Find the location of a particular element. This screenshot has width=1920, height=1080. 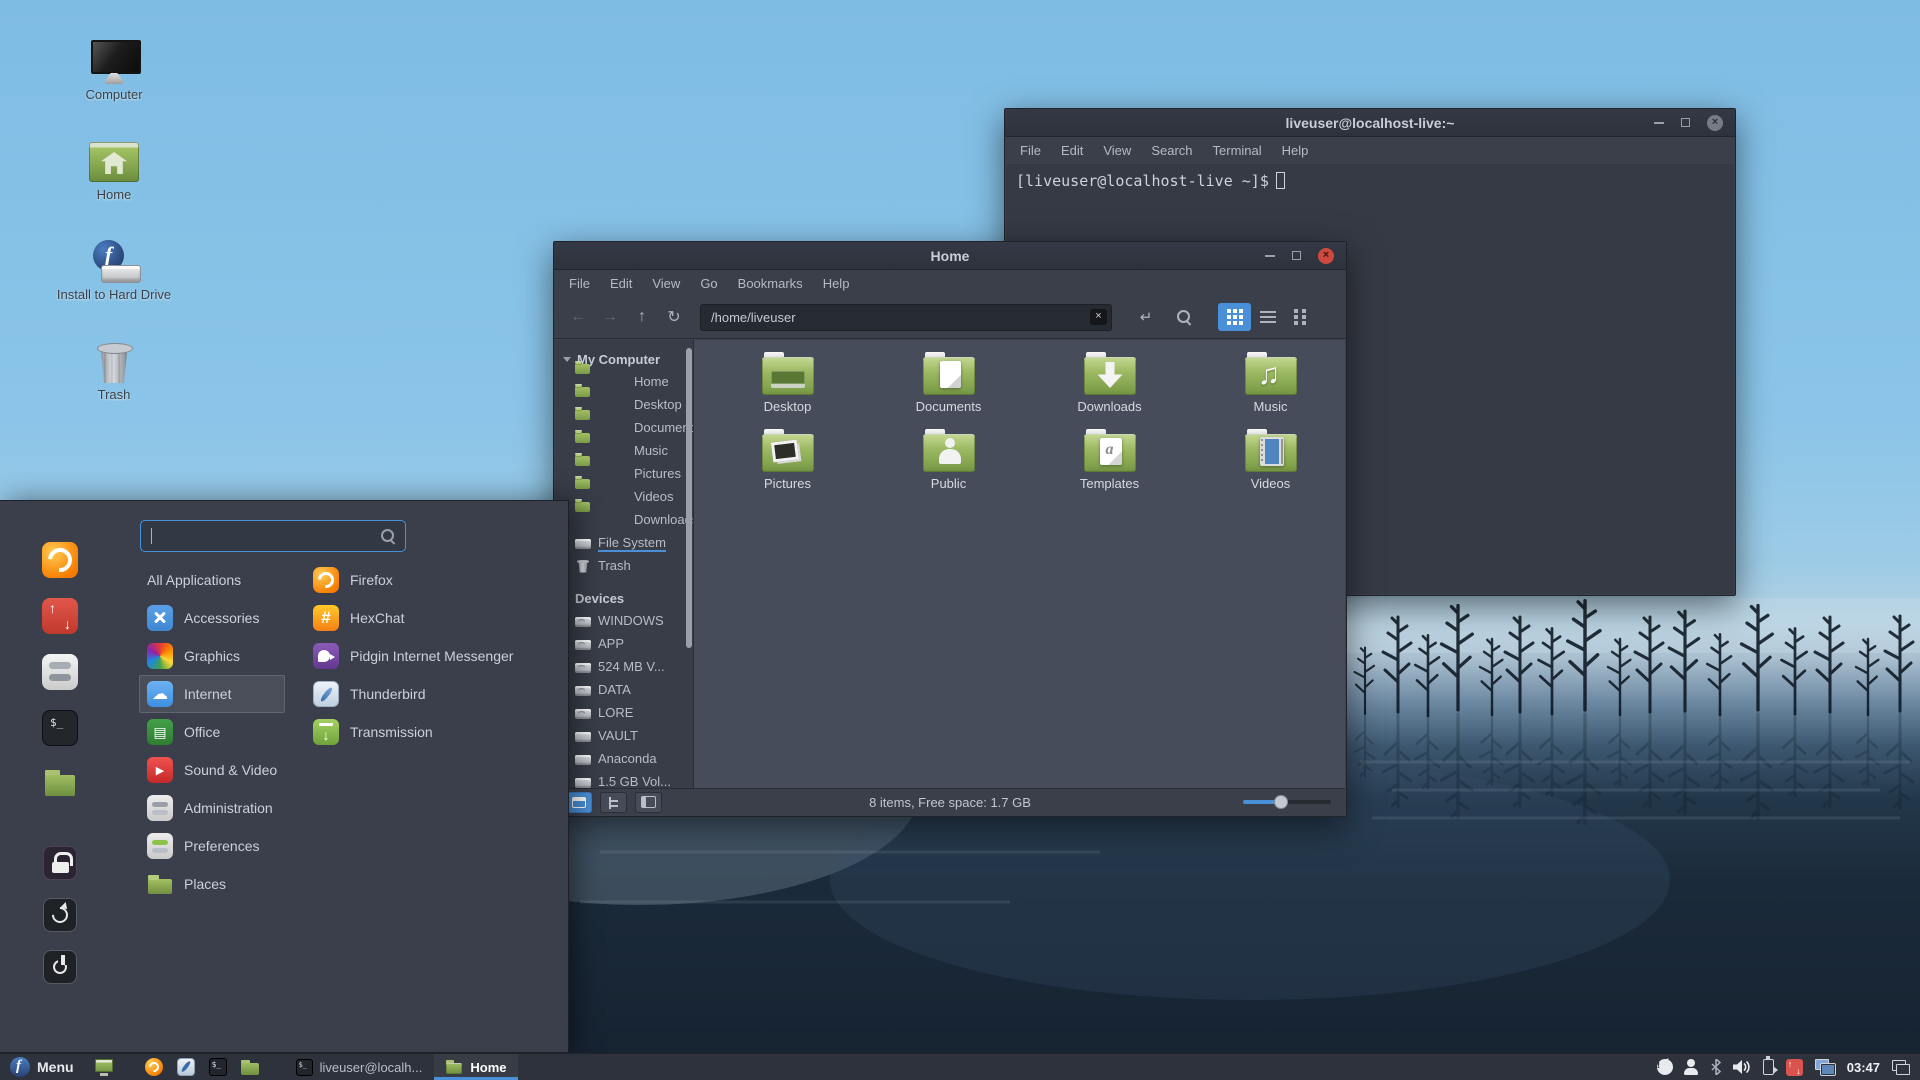

sidebar-item: Trash is located at coordinates (624, 565).